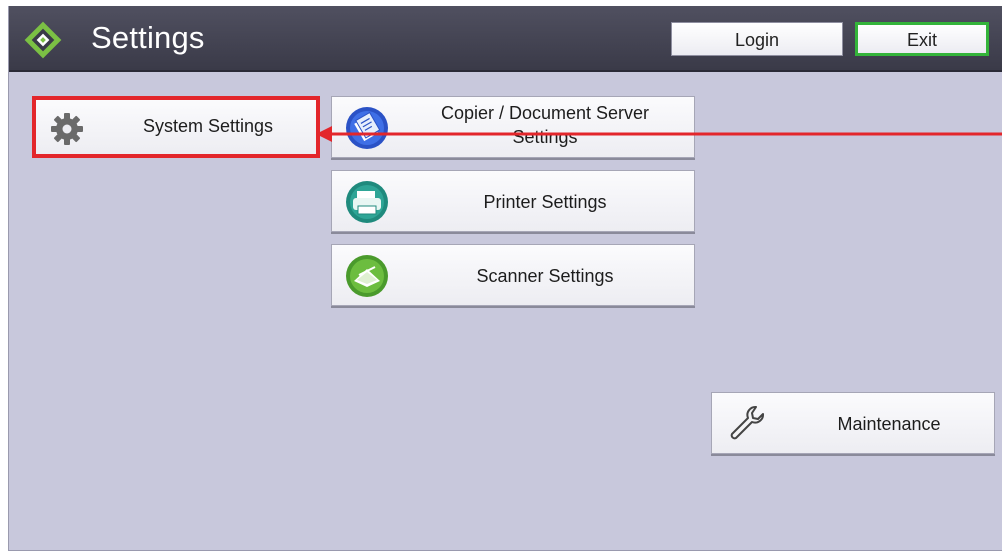 This screenshot has height=552, width=1002. Describe the element at coordinates (367, 202) in the screenshot. I see `printer-icon` at that location.